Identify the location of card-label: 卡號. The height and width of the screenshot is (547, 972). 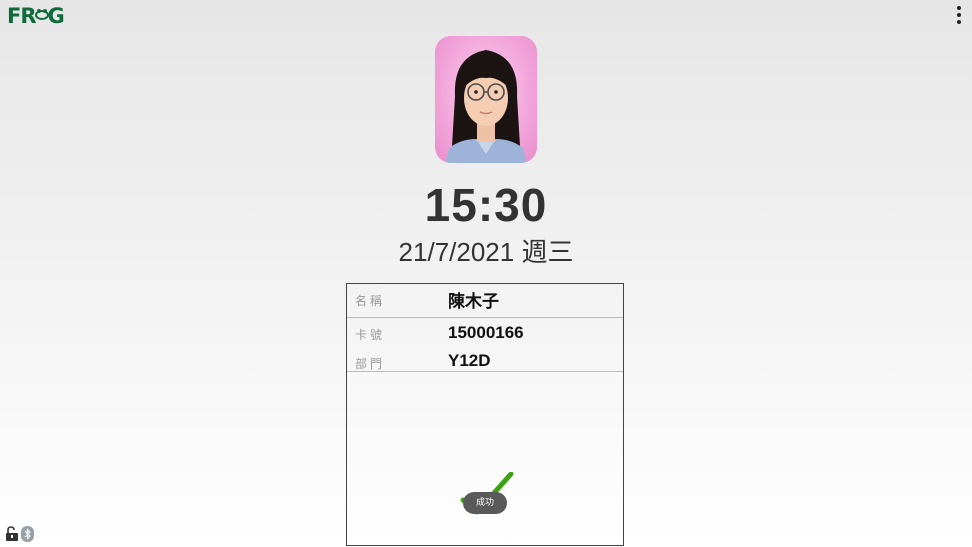
(370, 335).